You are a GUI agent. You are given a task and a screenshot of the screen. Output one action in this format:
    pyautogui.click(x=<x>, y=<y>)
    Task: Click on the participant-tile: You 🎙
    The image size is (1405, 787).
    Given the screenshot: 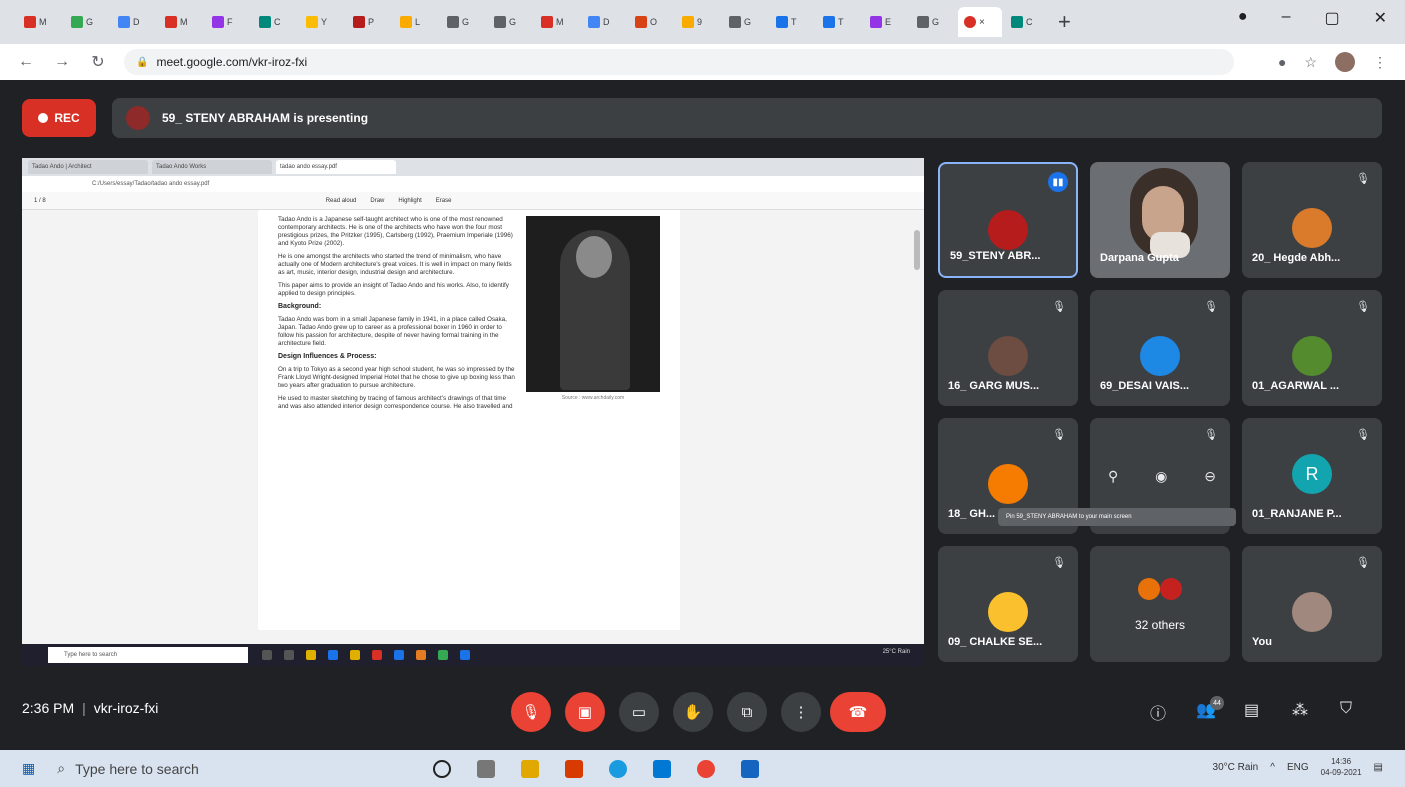 What is the action you would take?
    pyautogui.click(x=1312, y=604)
    